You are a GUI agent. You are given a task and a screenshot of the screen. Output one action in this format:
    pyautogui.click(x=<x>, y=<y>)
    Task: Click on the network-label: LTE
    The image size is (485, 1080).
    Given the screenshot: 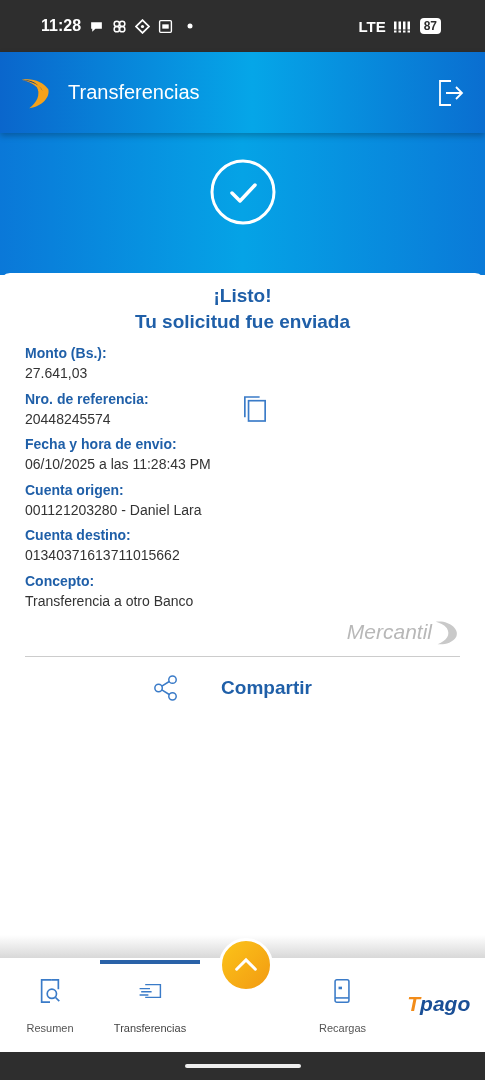 What is the action you would take?
    pyautogui.click(x=372, y=26)
    